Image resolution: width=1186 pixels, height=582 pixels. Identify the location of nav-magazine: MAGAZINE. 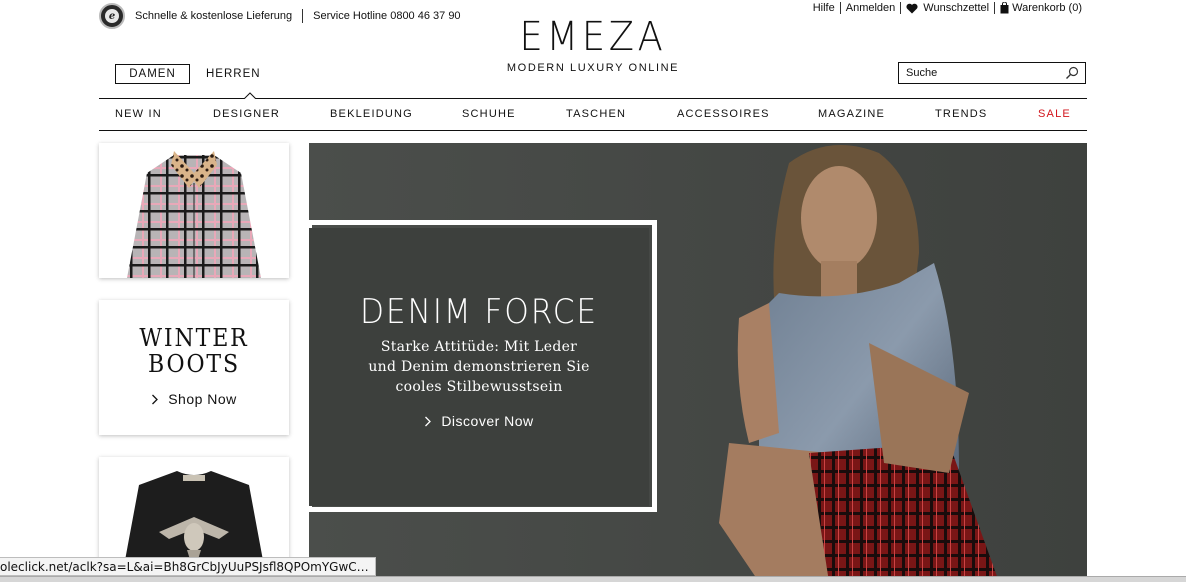
(851, 114).